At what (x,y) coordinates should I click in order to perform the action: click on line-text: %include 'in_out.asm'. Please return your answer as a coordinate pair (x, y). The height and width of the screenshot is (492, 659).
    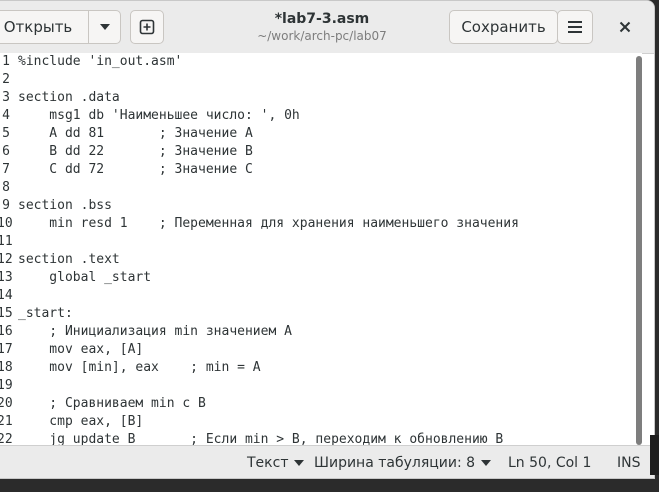
    Looking at the image, I should click on (100, 61).